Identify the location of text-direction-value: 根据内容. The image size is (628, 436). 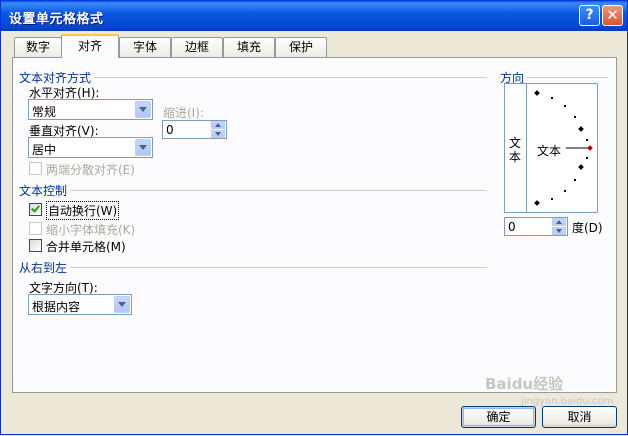
(56, 307).